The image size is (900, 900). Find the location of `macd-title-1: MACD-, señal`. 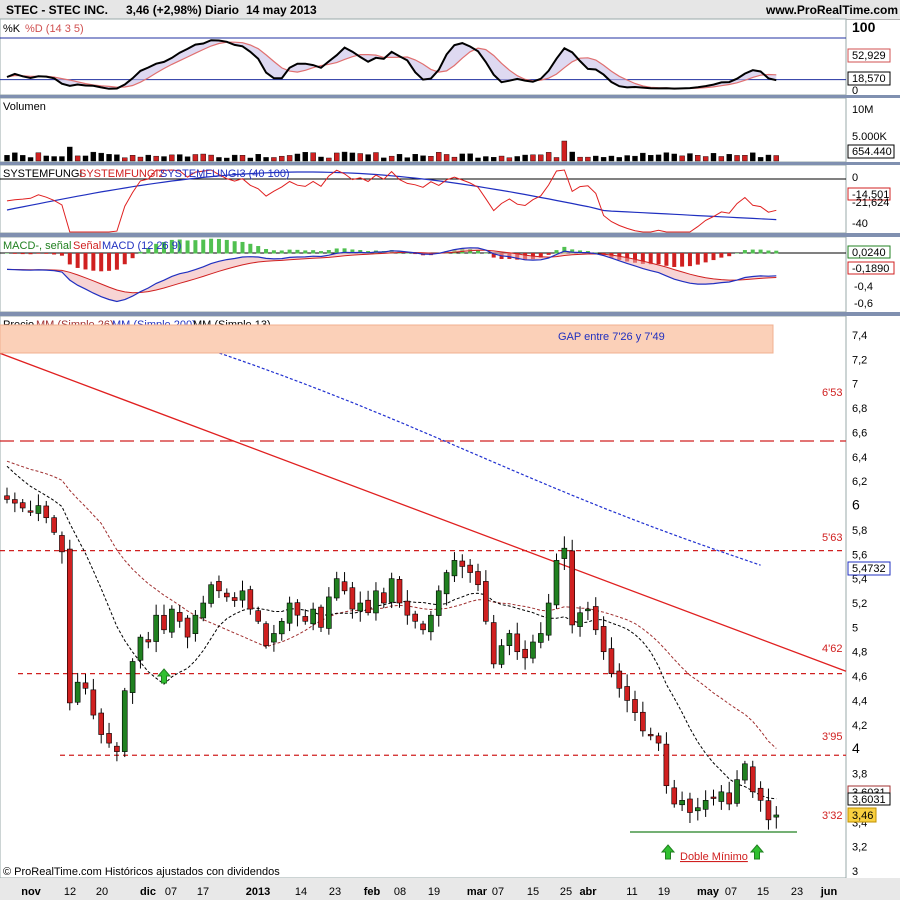

macd-title-1: MACD-, señal is located at coordinates (37, 246).